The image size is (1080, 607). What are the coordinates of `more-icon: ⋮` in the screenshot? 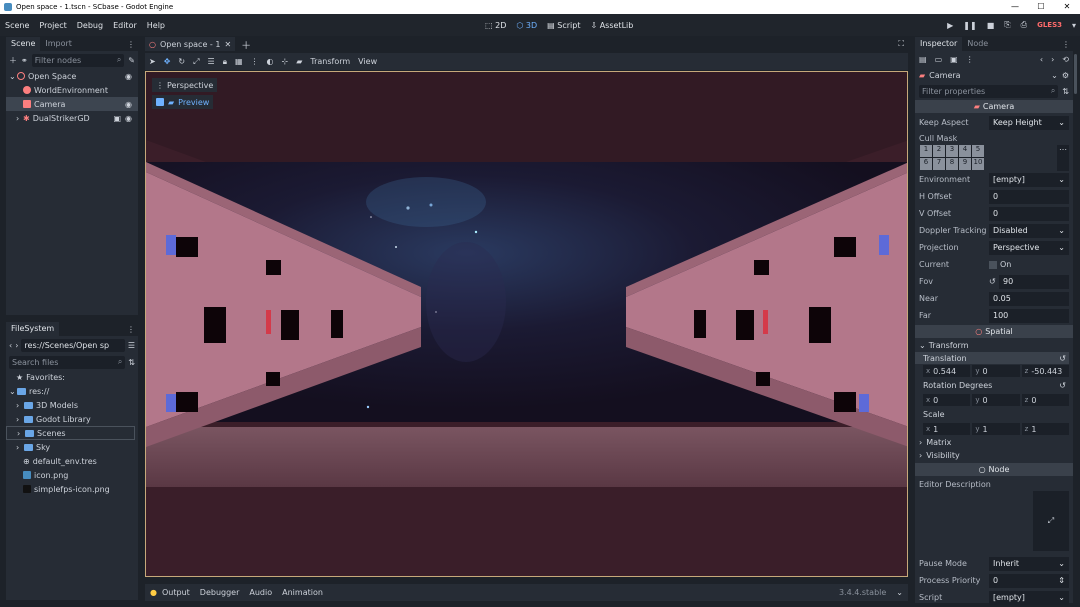 It's located at (970, 59).